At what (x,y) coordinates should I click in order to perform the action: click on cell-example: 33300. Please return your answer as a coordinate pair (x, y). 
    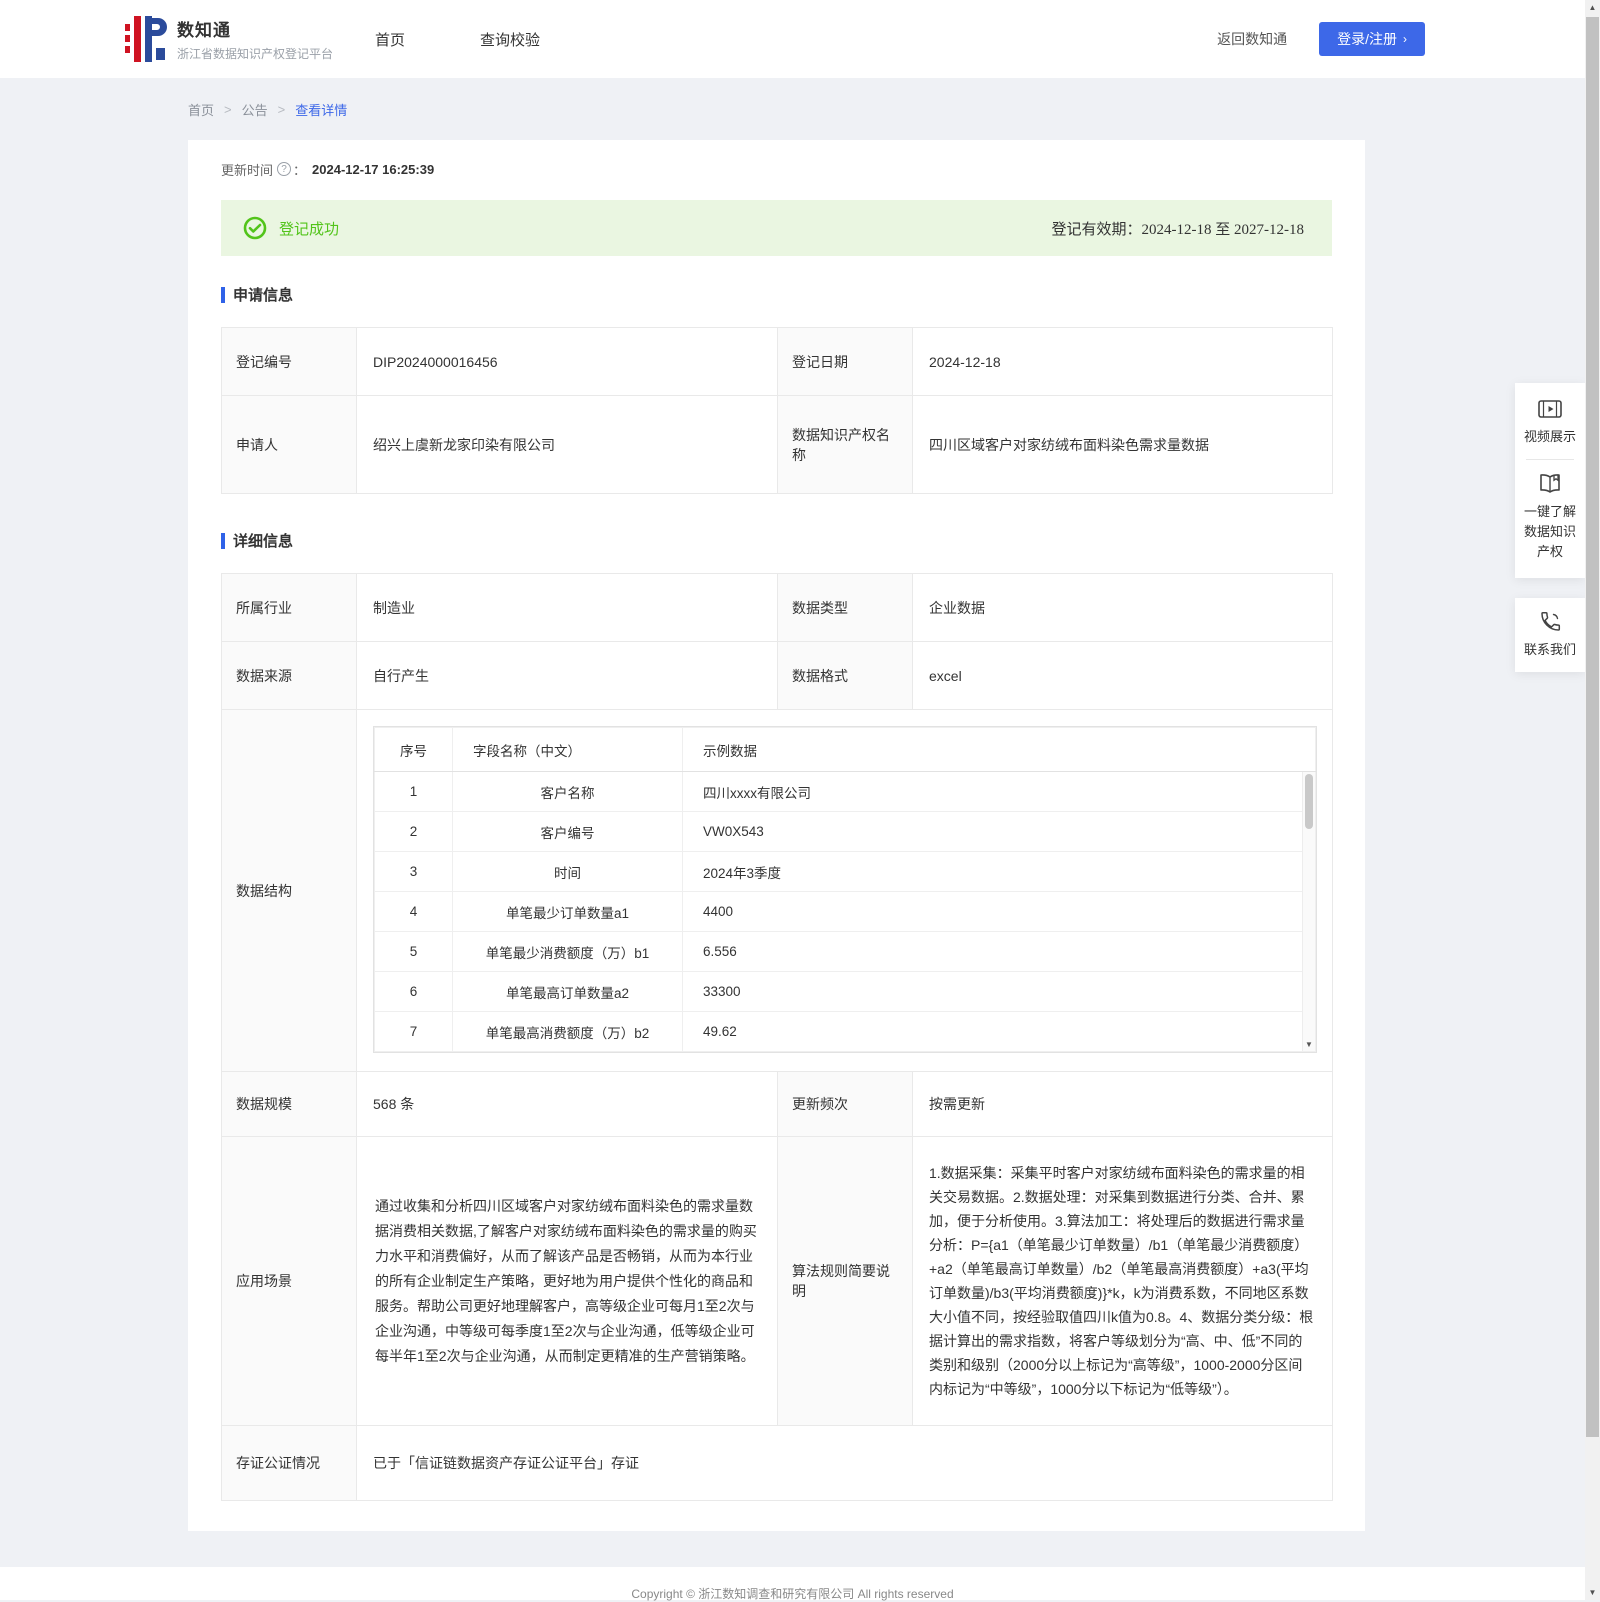
    Looking at the image, I should click on (999, 991).